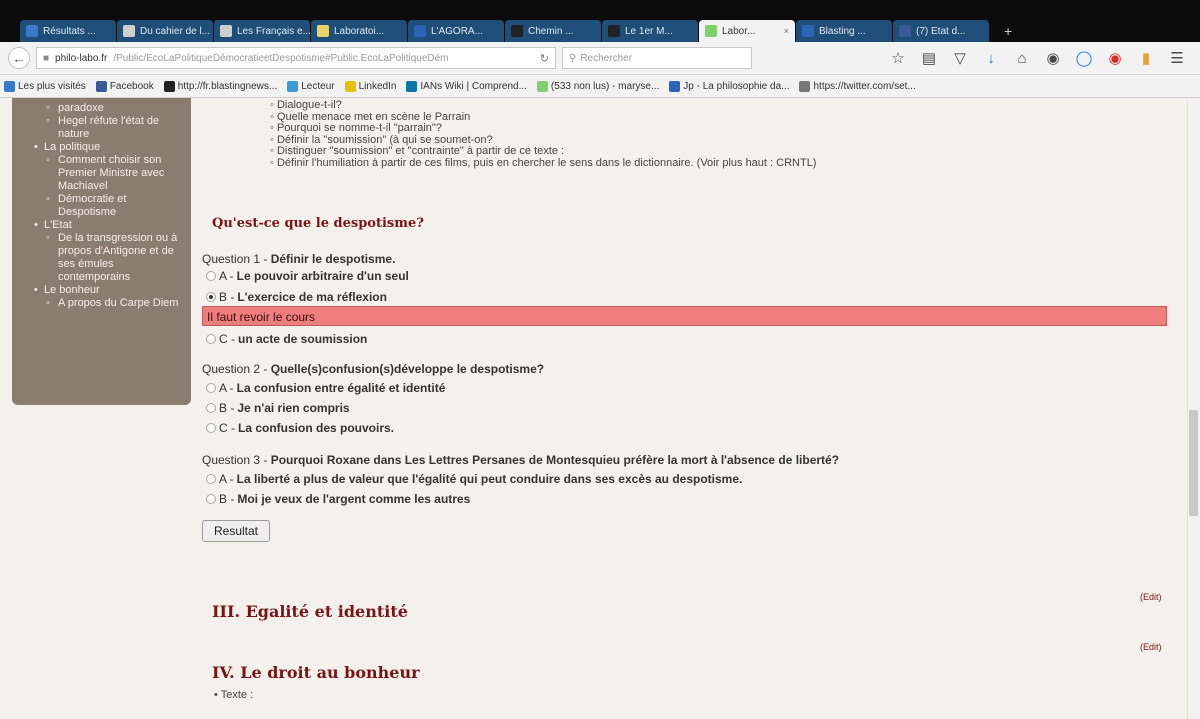  I want to click on page-info-icon: ■, so click(46, 58).